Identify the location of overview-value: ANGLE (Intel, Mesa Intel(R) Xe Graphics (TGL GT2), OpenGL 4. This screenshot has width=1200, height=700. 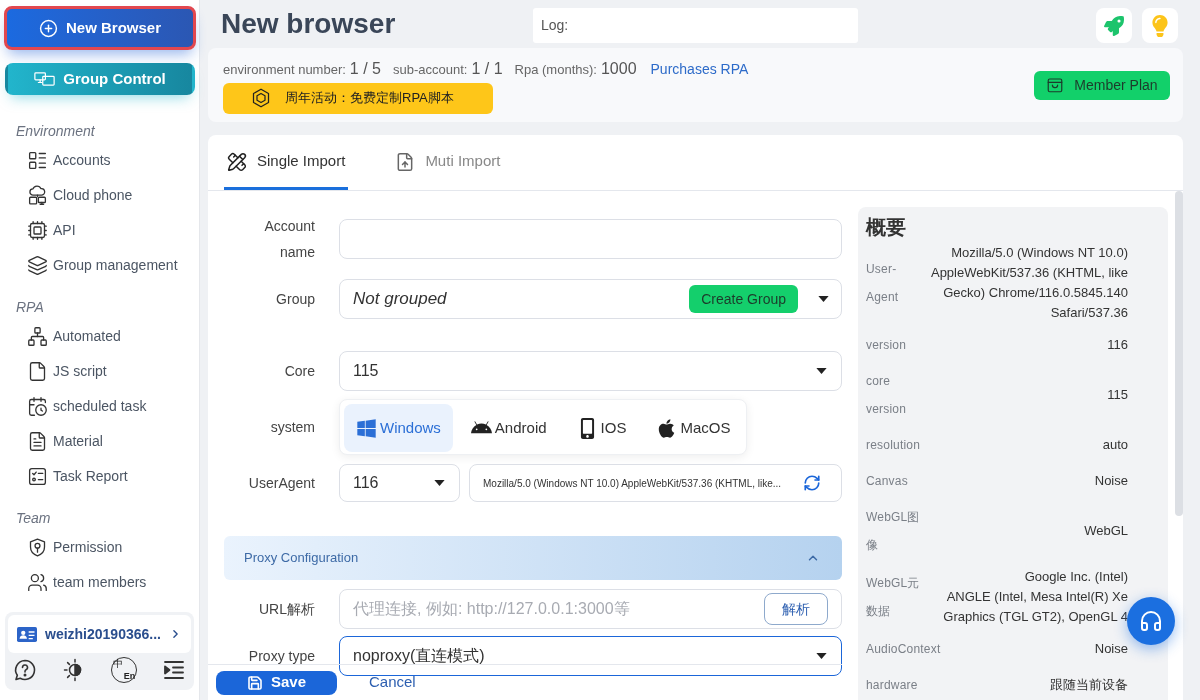
(1035, 607).